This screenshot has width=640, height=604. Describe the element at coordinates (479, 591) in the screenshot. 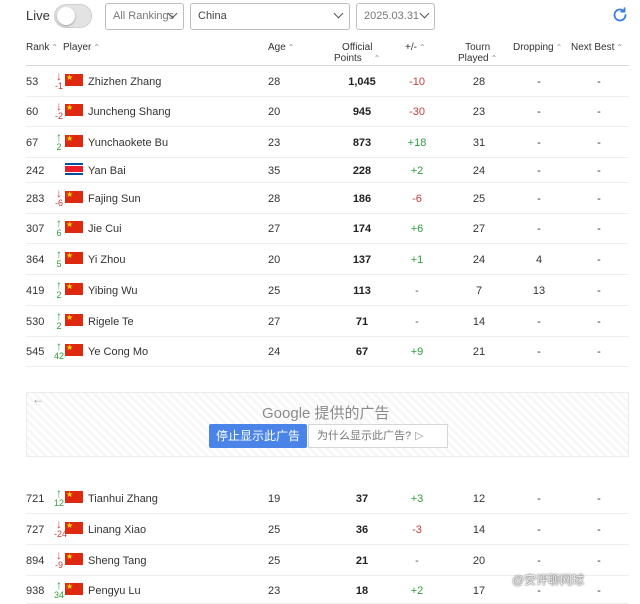

I see `tournaments-played: 17` at that location.